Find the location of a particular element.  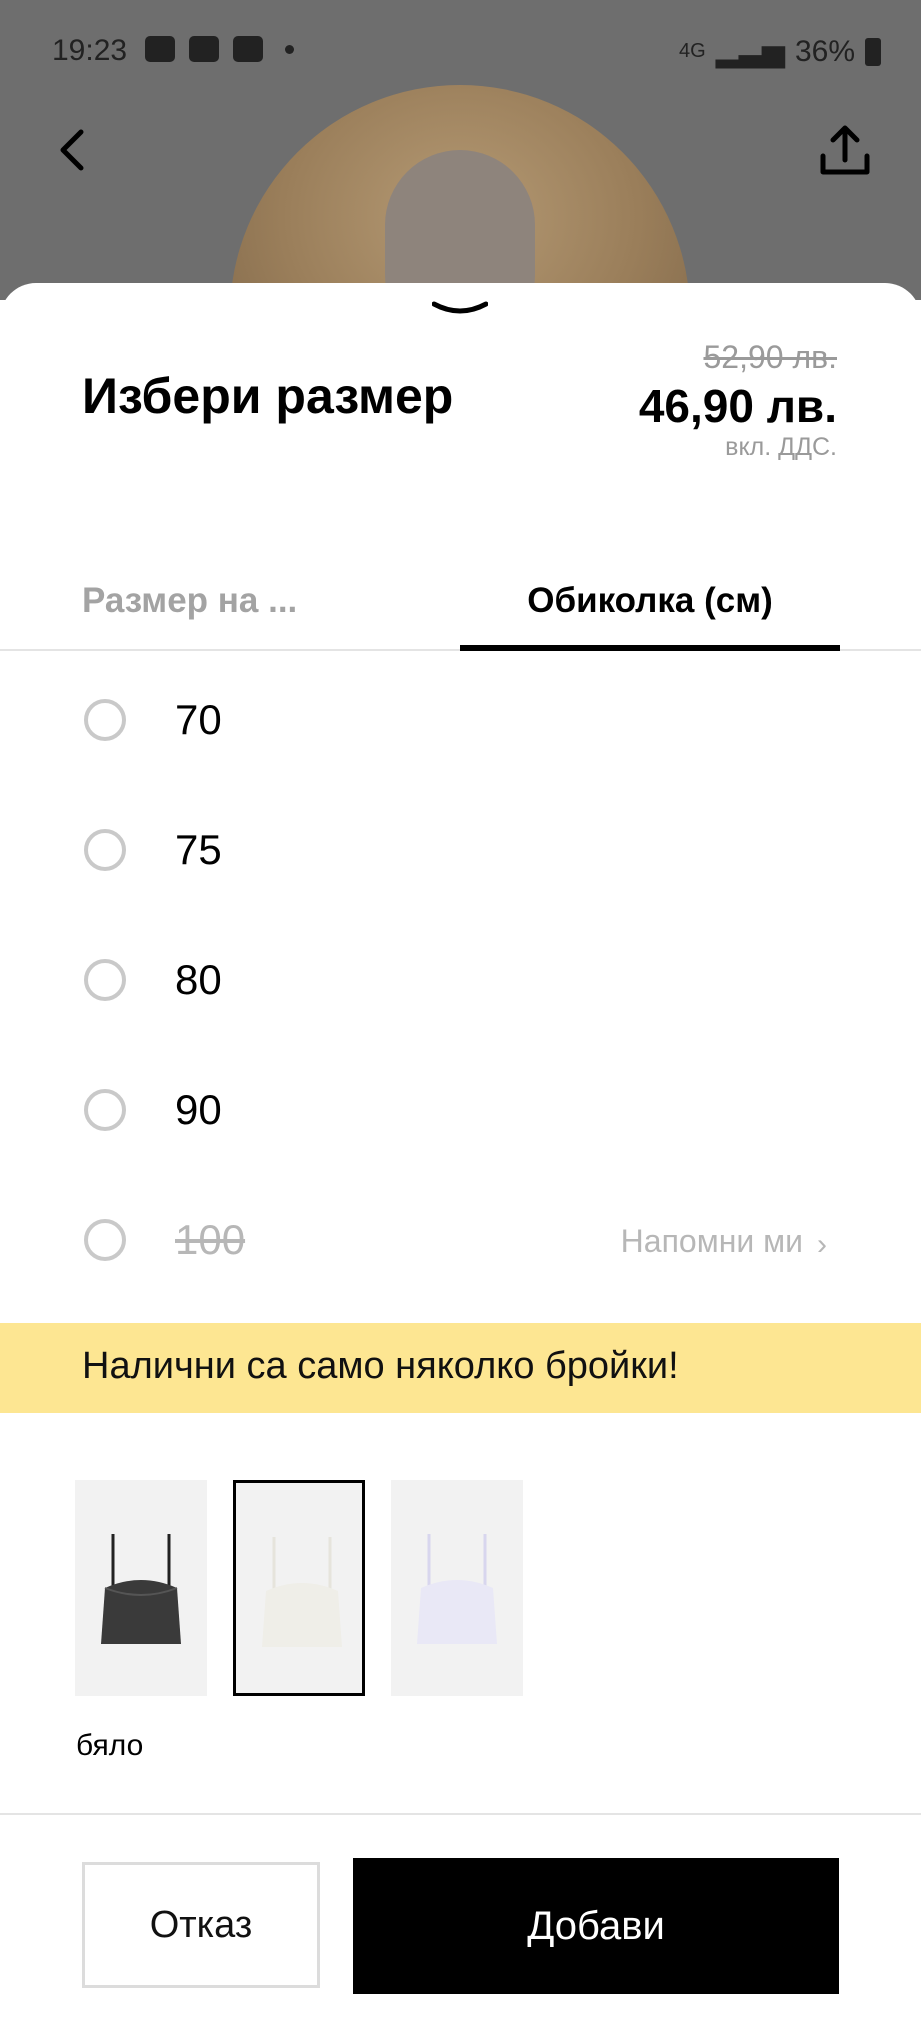

notification-dot-icon is located at coordinates (289, 49).